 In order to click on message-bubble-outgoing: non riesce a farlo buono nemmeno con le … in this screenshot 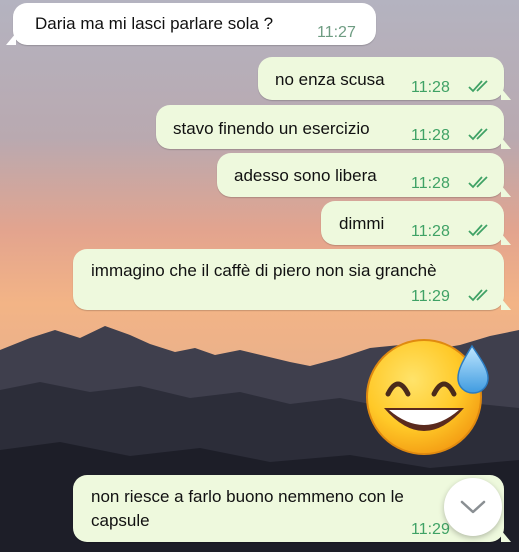, I will do `click(292, 508)`.